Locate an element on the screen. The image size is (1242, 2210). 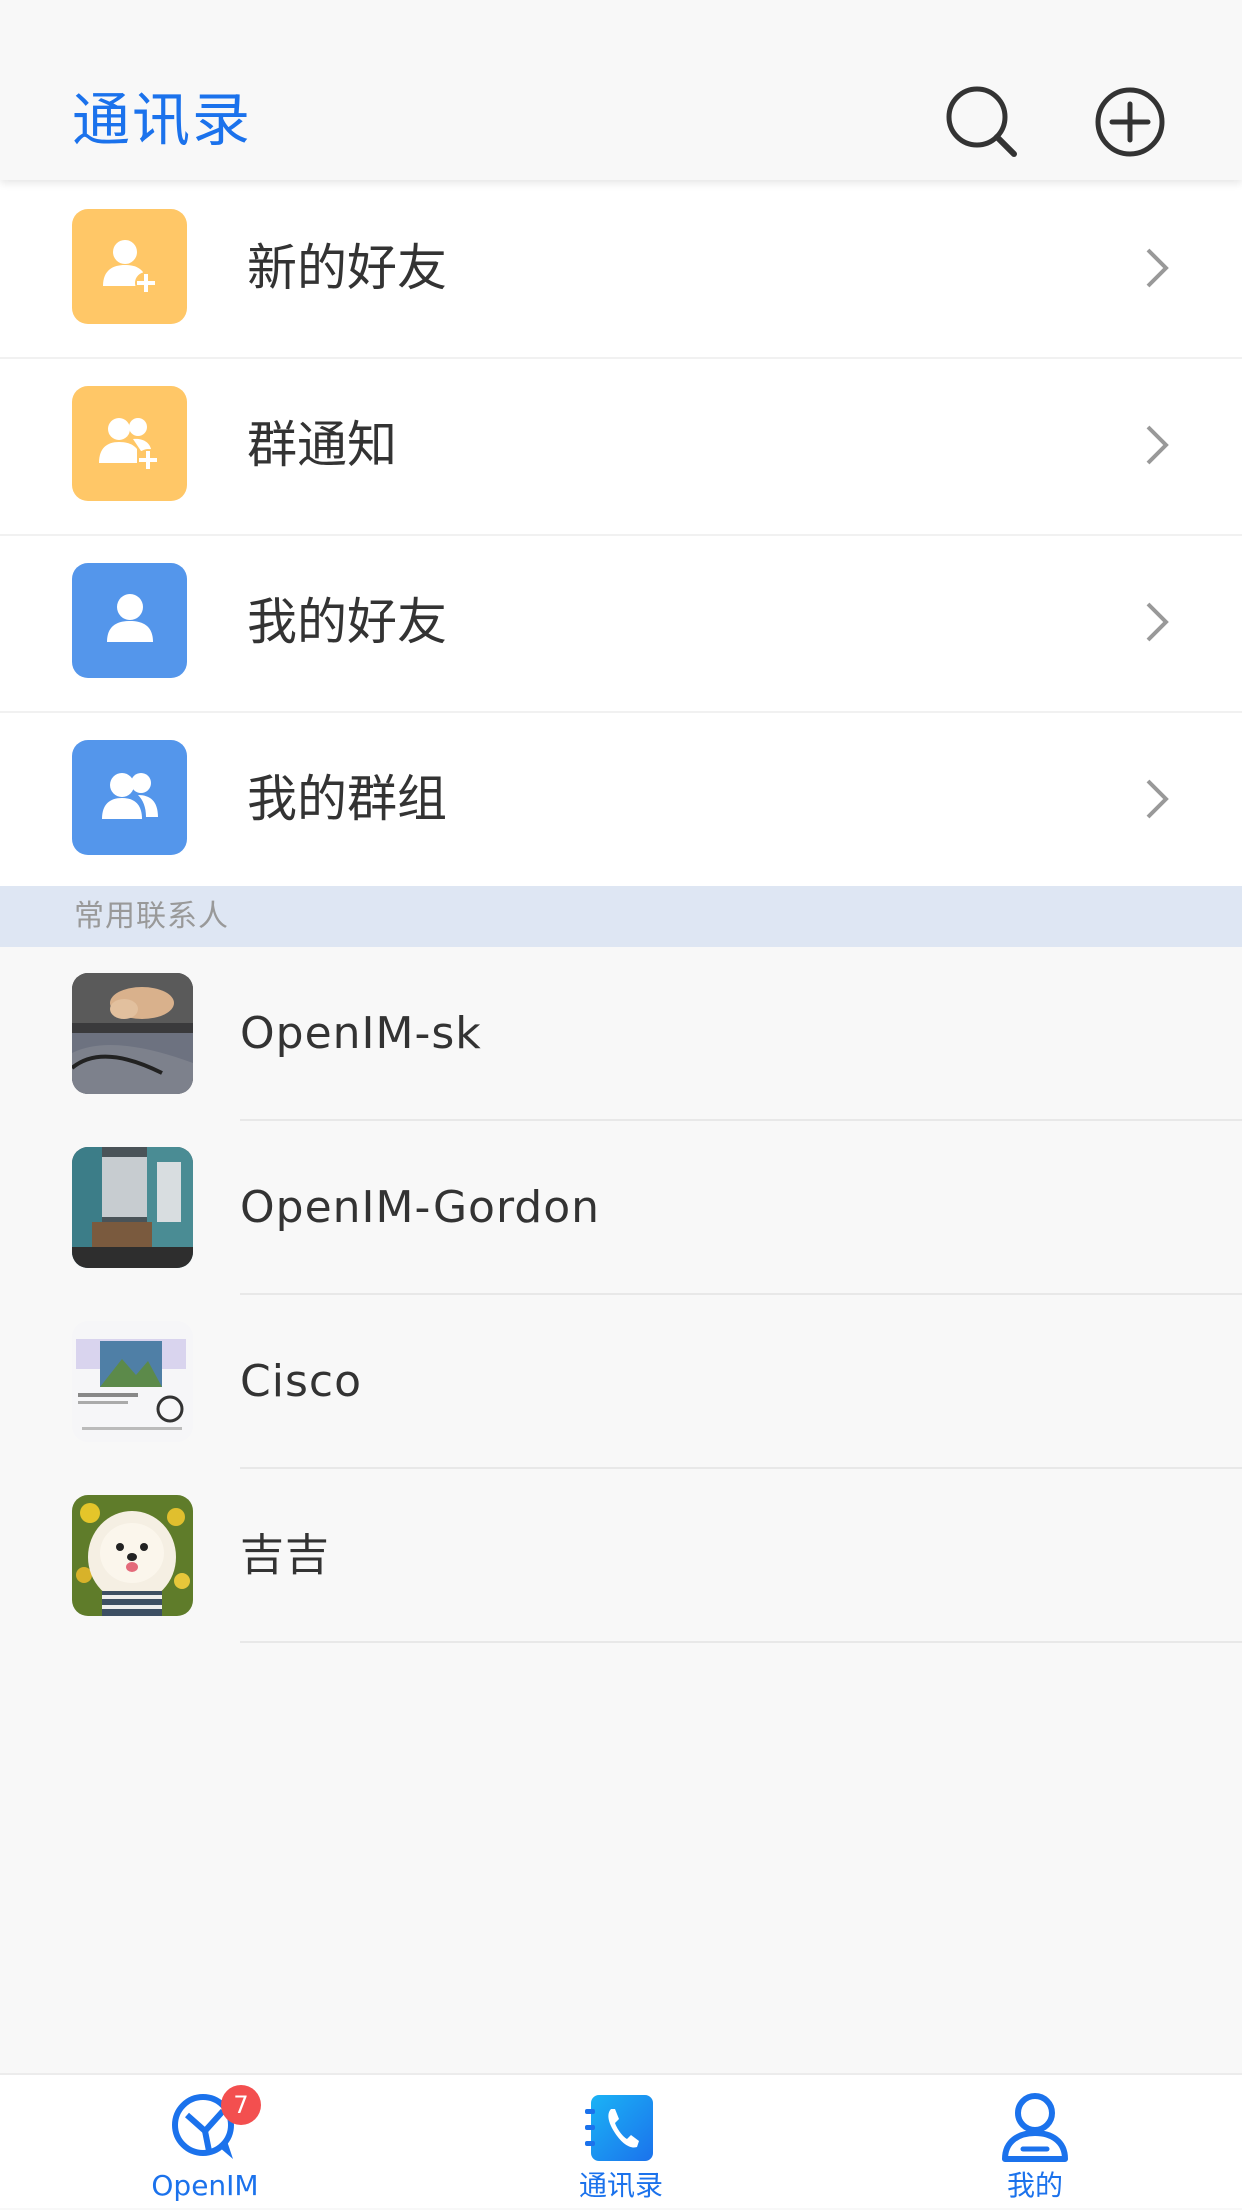
group-add-icon is located at coordinates (129, 443).